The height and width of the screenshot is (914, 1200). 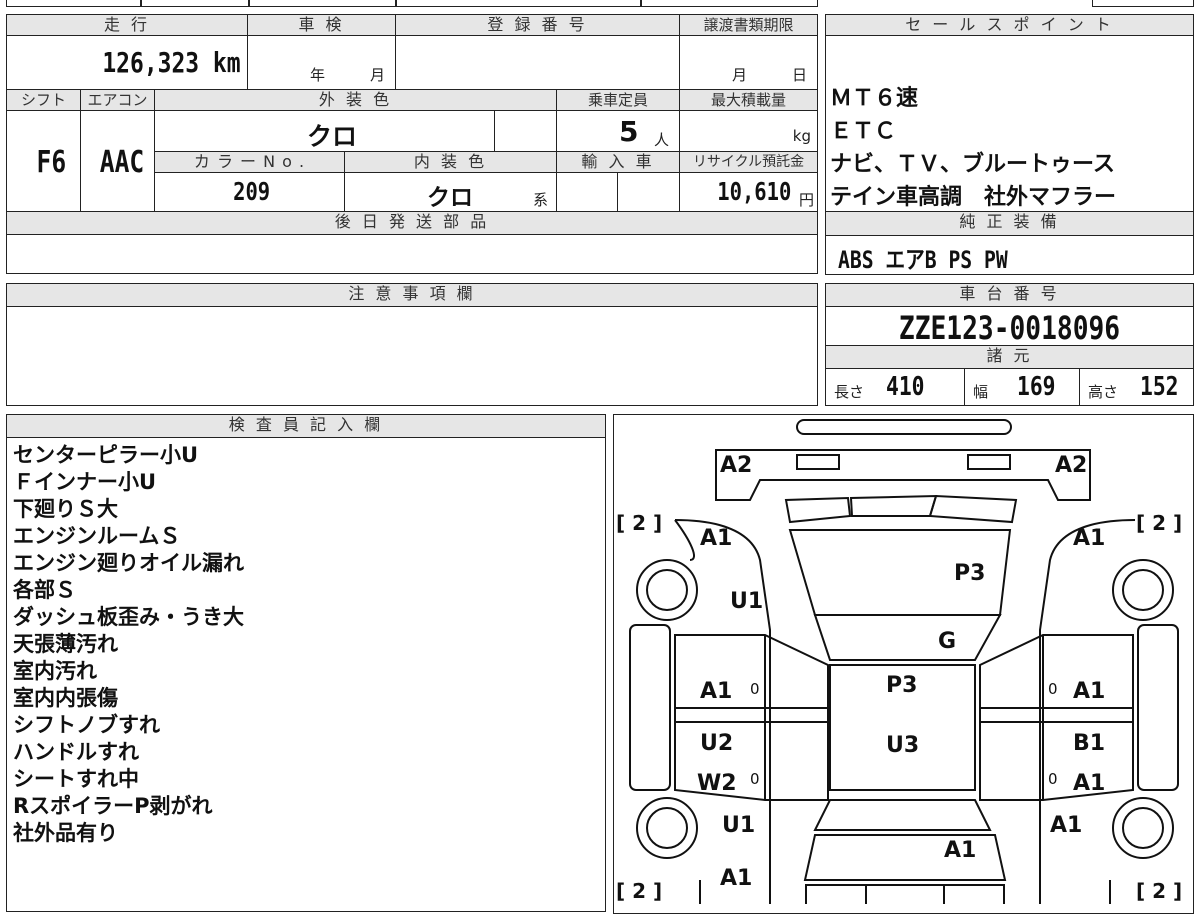 What do you see at coordinates (907, 637) in the screenshot?
I see `windshield` at bounding box center [907, 637].